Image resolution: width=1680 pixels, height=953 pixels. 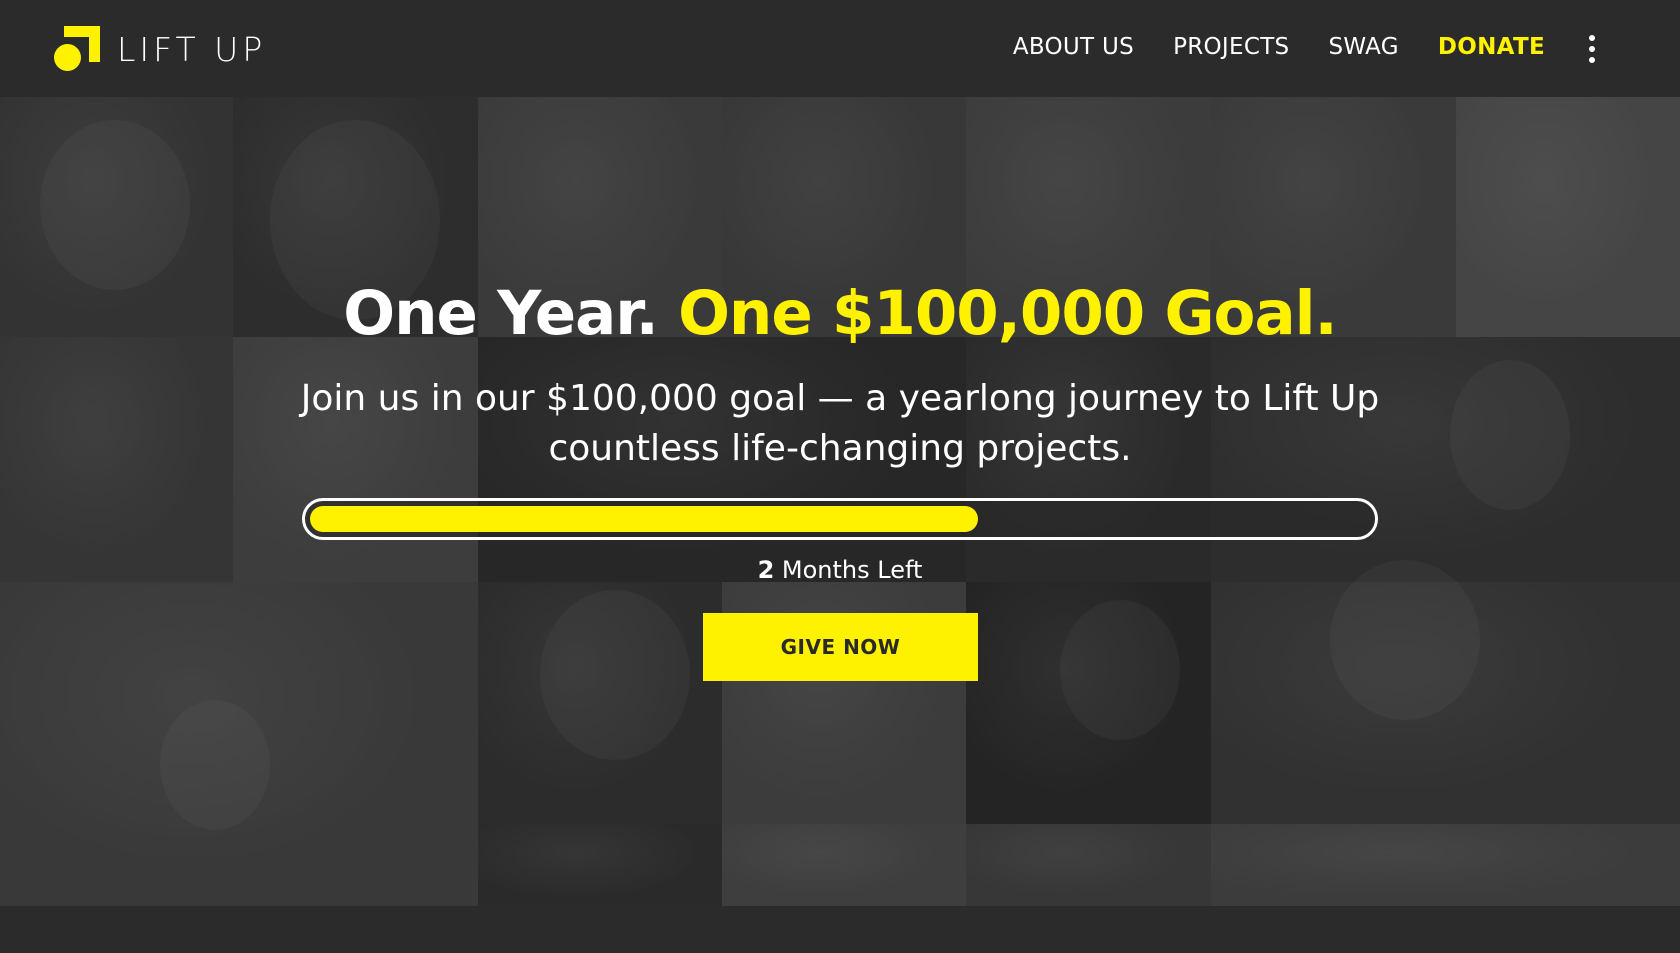 I want to click on goal-progress-fill, so click(x=644, y=519).